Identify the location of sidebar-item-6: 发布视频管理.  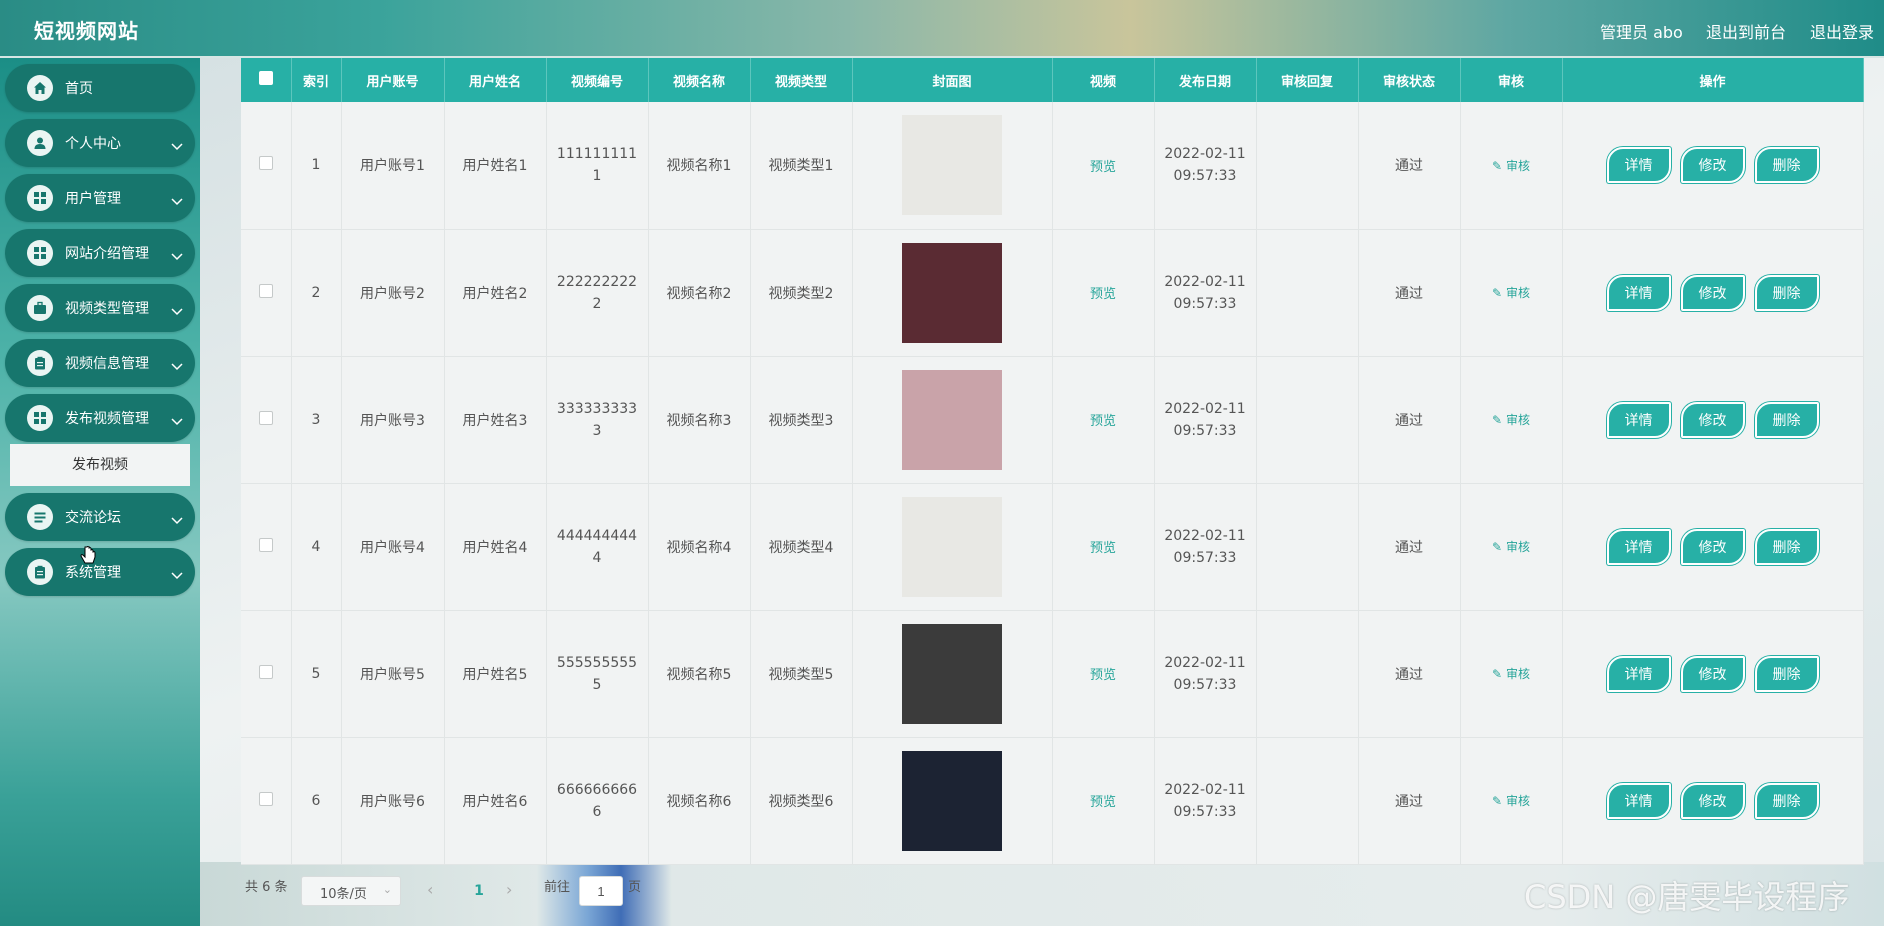
(100, 418).